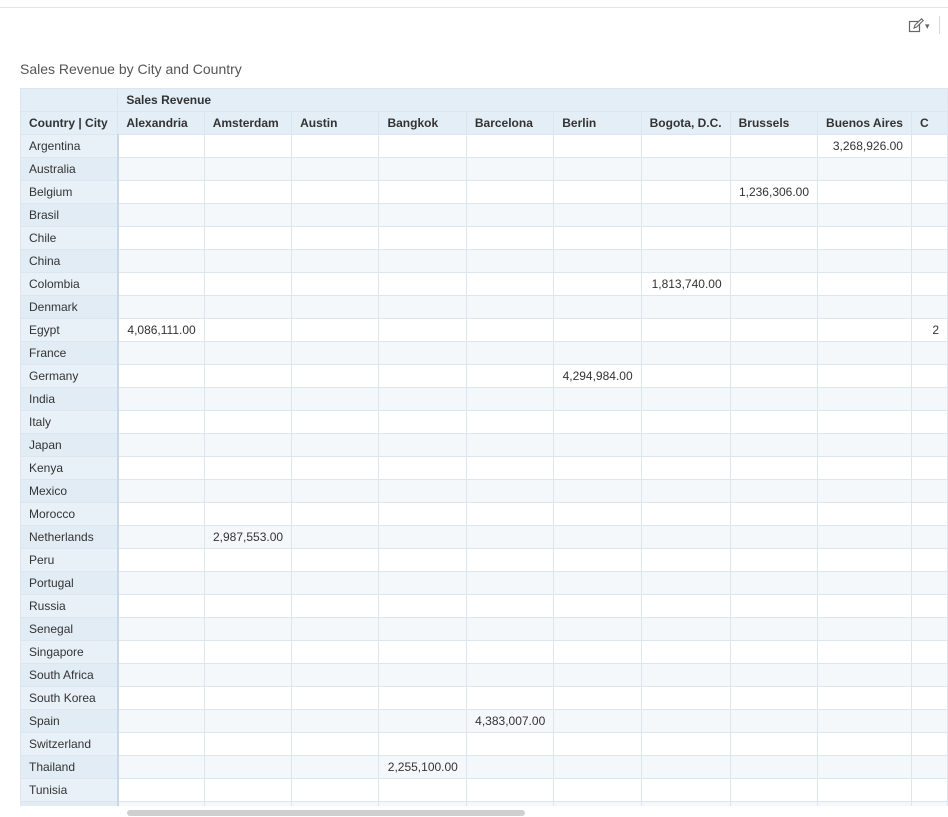 The image size is (948, 817). What do you see at coordinates (161, 330) in the screenshot?
I see `table-cell: 4,086,111.00` at bounding box center [161, 330].